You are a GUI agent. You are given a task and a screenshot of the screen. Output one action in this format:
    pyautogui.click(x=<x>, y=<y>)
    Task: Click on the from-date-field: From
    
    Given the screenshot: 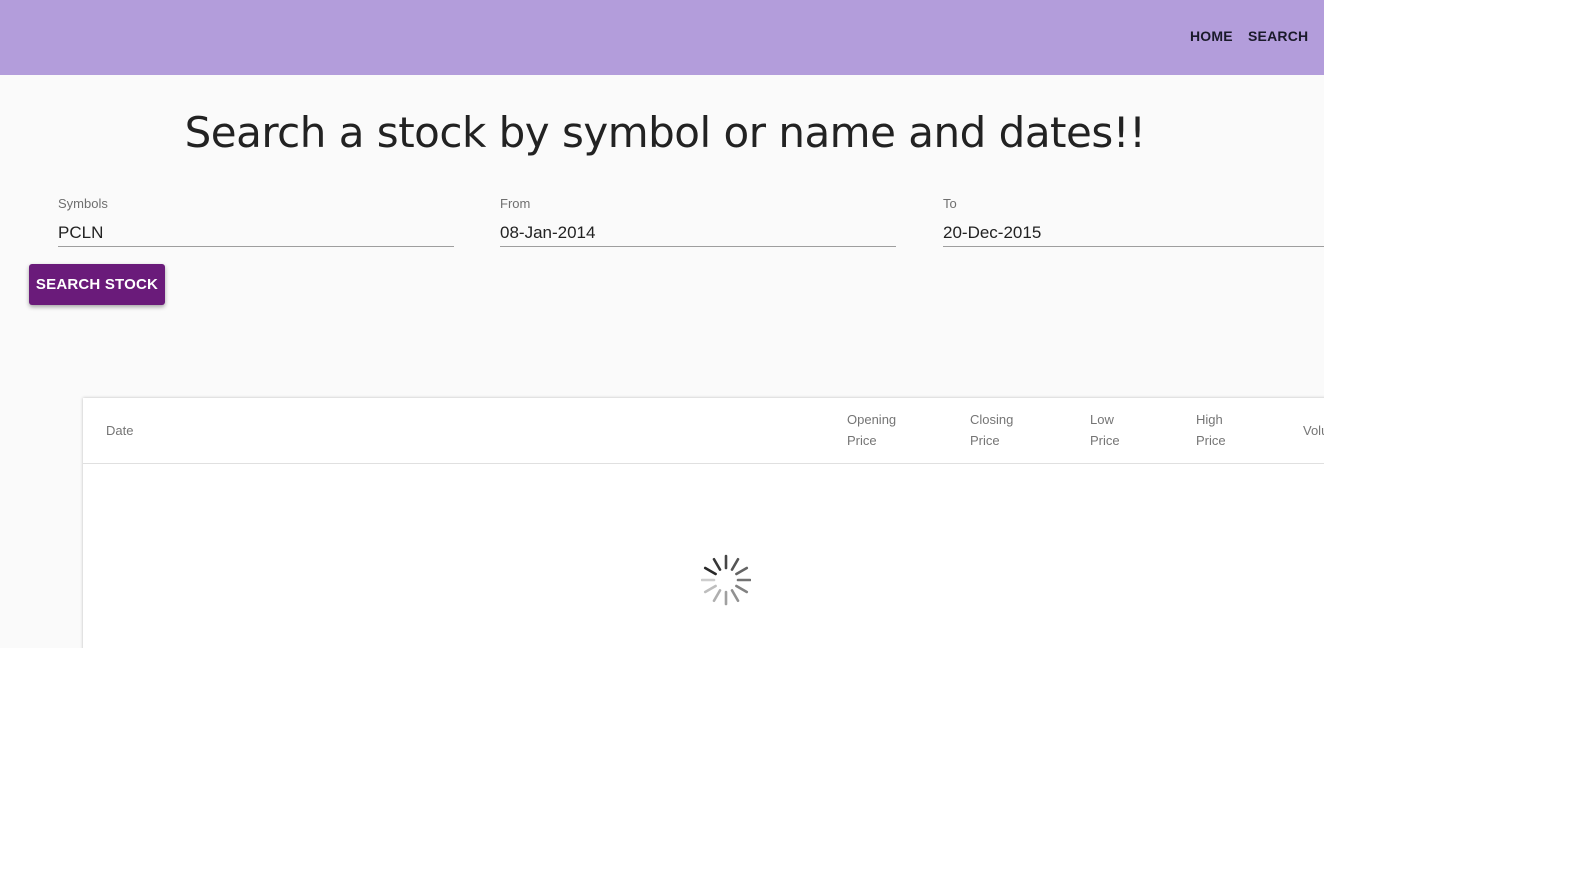 What is the action you would take?
    pyautogui.click(x=698, y=224)
    